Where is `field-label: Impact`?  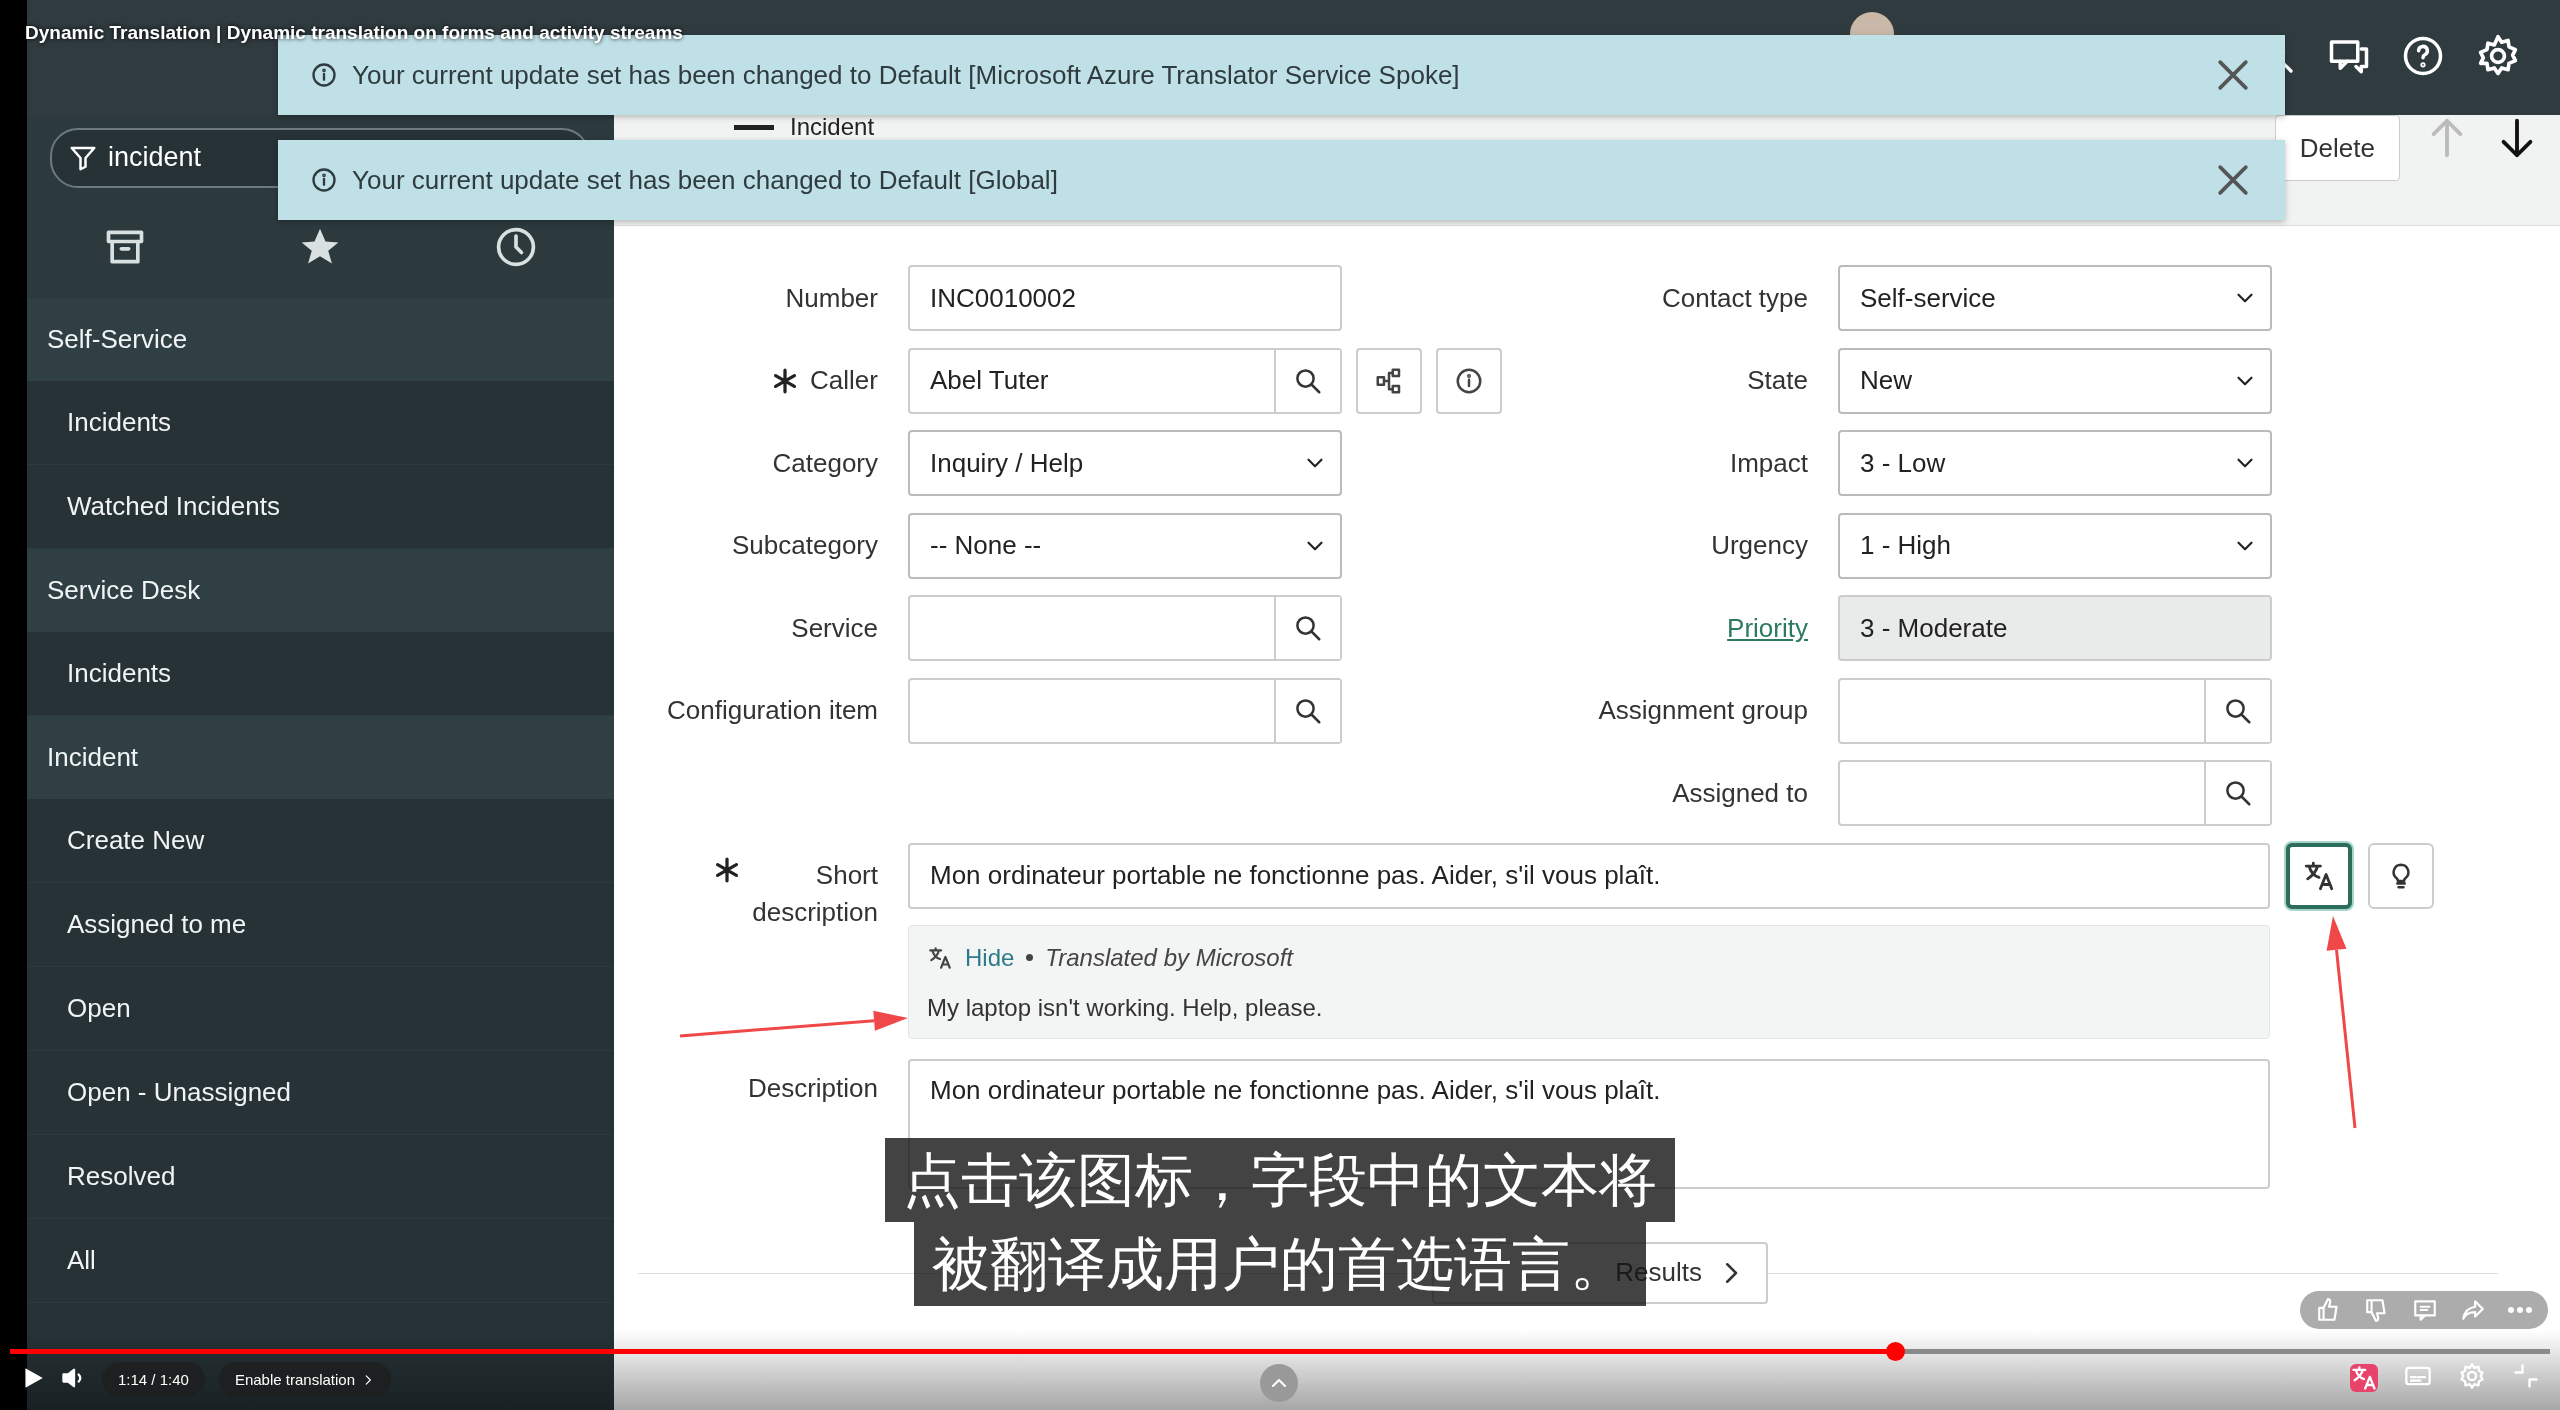
field-label: Impact is located at coordinates (1768, 463).